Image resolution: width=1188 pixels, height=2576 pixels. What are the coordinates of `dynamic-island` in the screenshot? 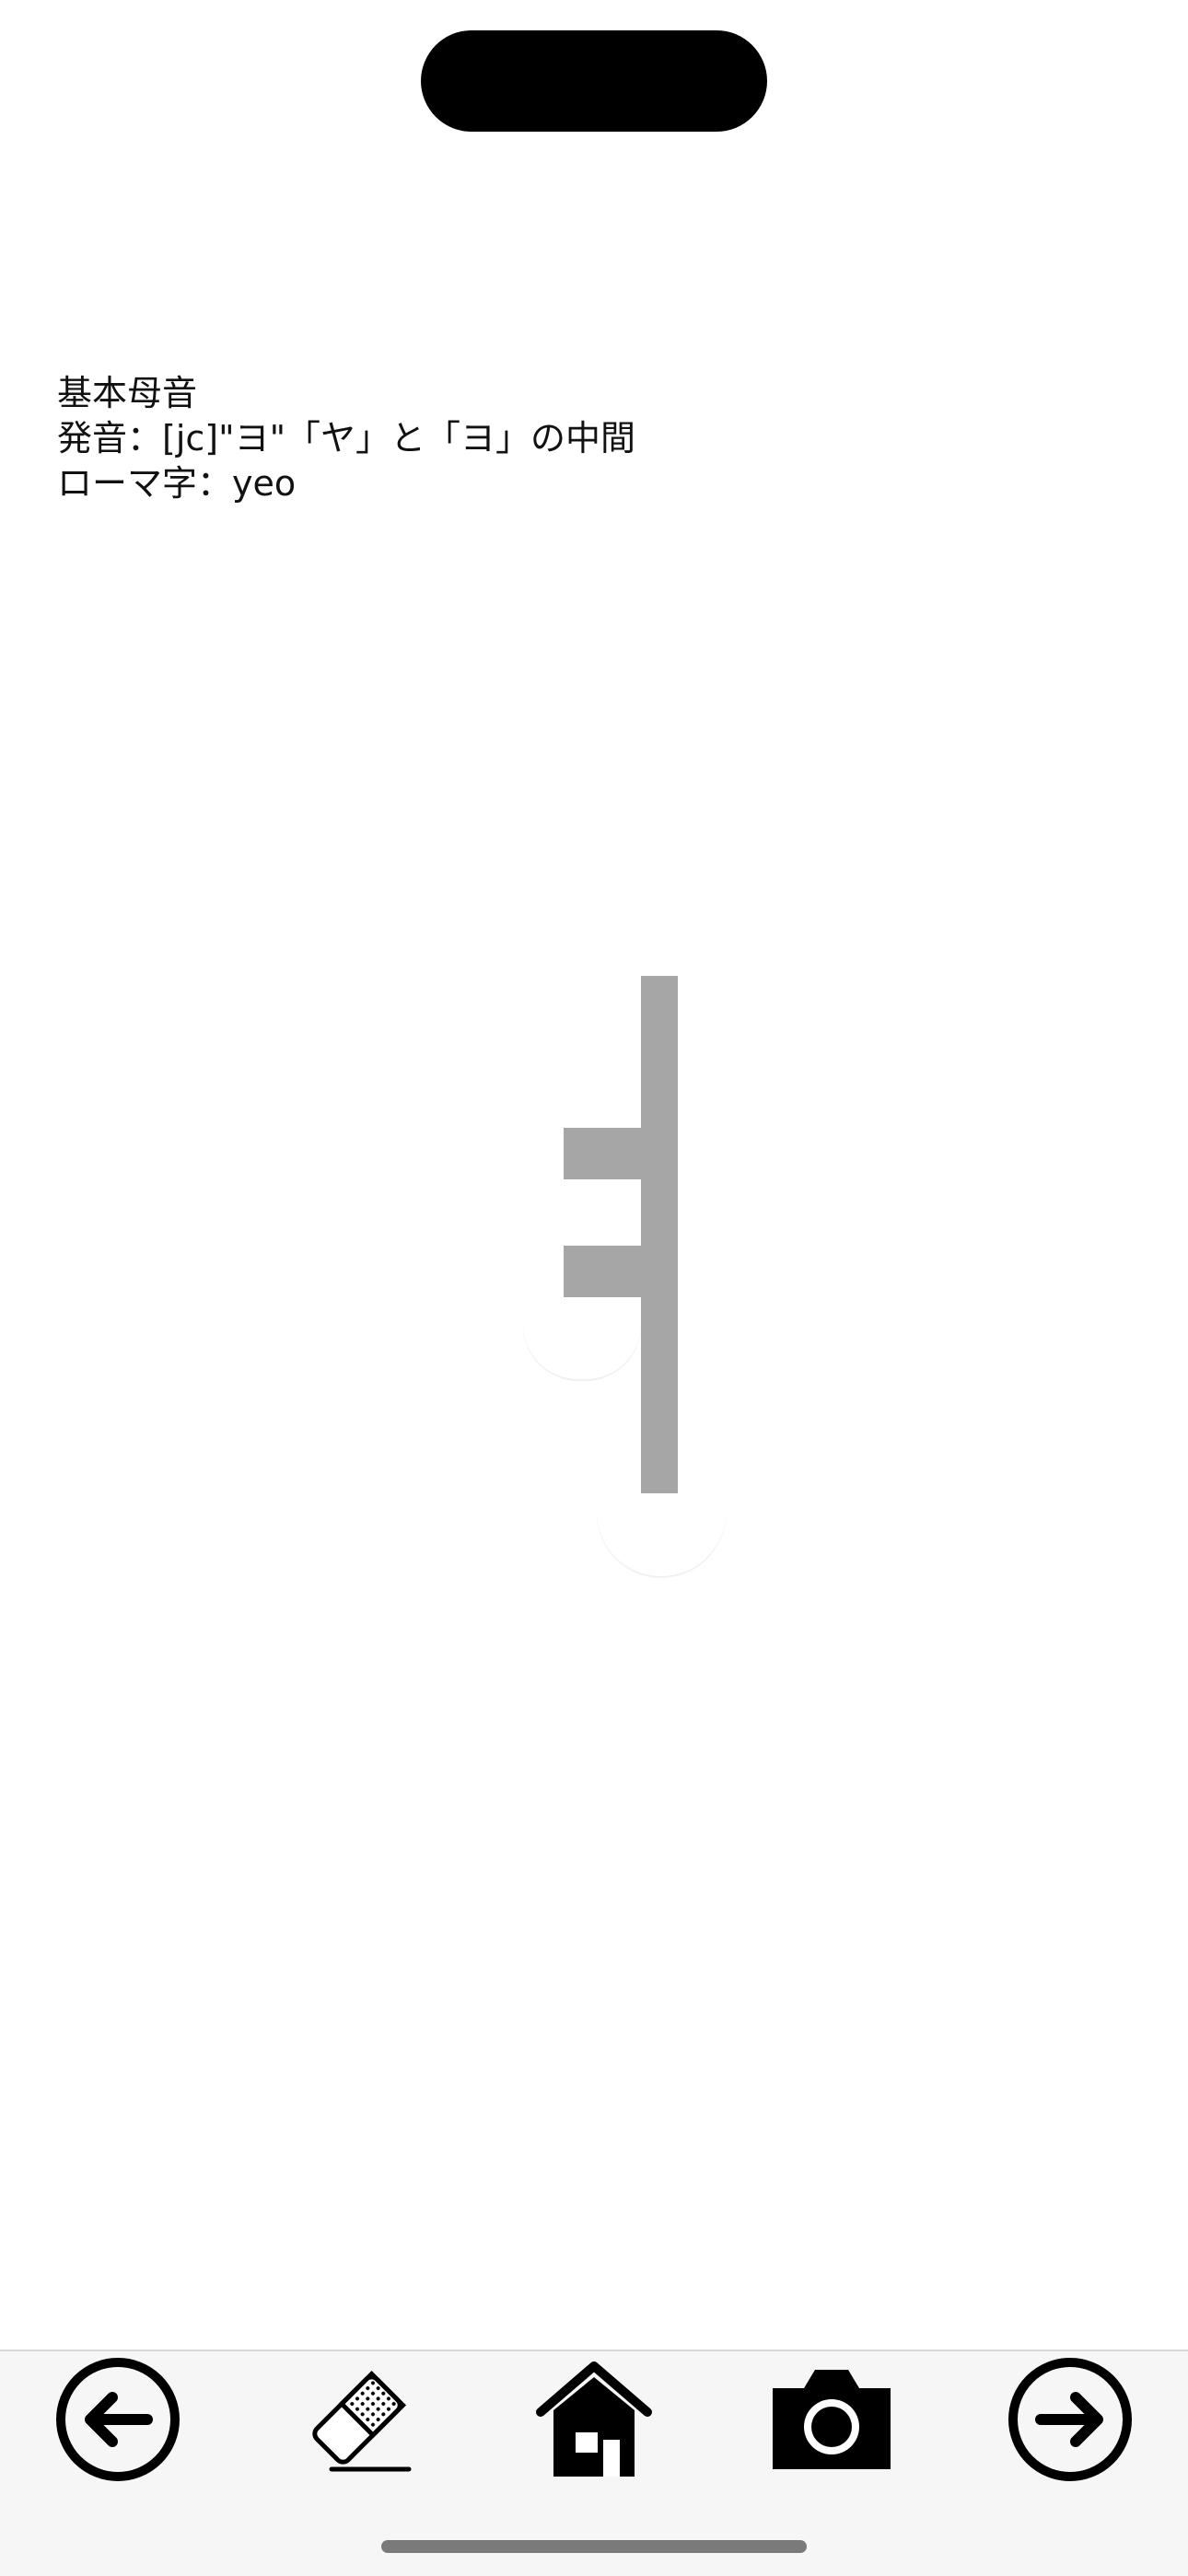 It's located at (594, 81).